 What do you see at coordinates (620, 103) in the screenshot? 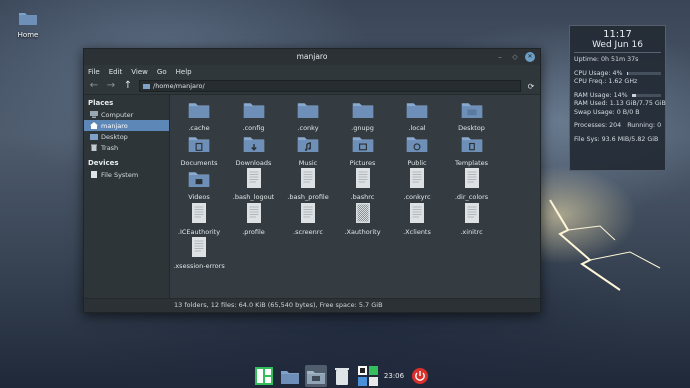
I see `conky-ram-used: RAM Used: 1.13 GiB/7.75 GiB` at bounding box center [620, 103].